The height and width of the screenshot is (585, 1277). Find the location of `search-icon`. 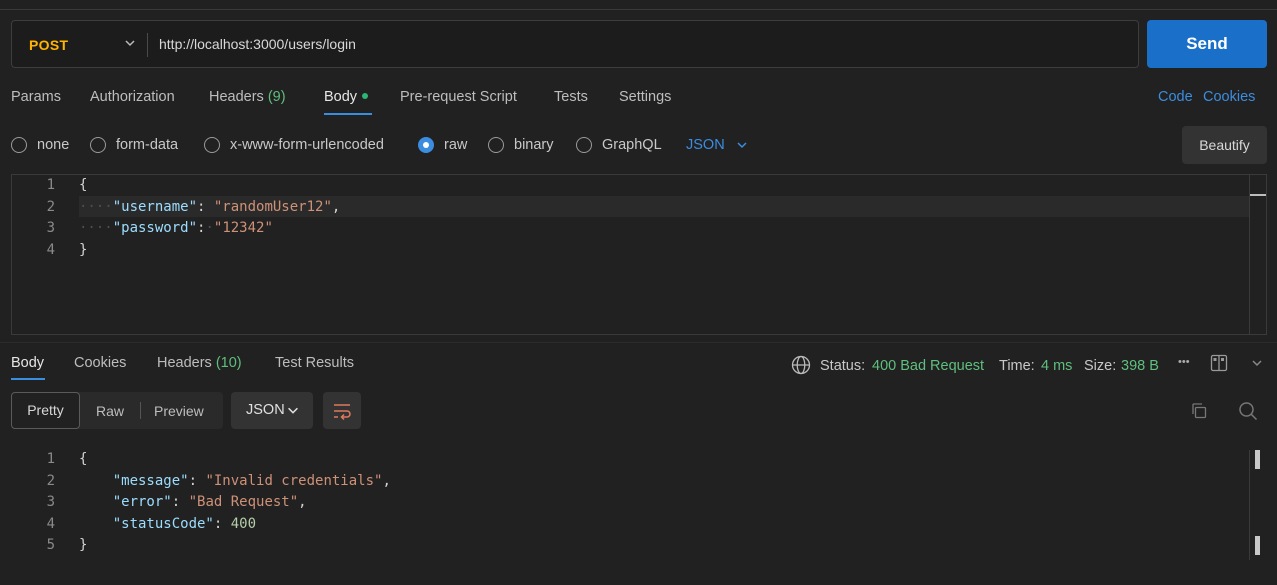

search-icon is located at coordinates (1248, 411).